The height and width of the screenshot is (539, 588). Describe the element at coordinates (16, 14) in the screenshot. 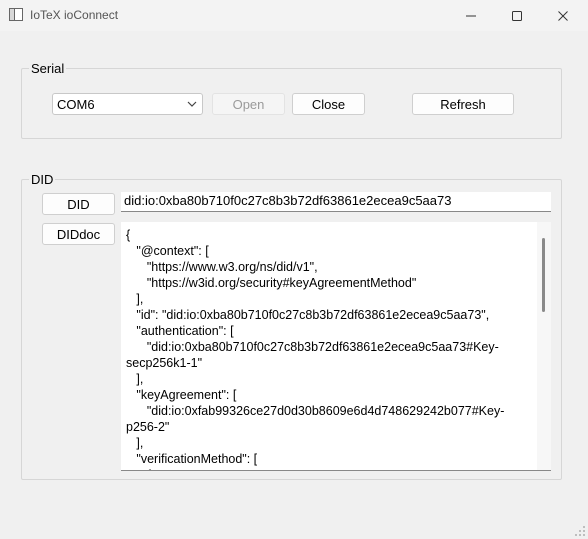

I see `app-window-icon` at that location.